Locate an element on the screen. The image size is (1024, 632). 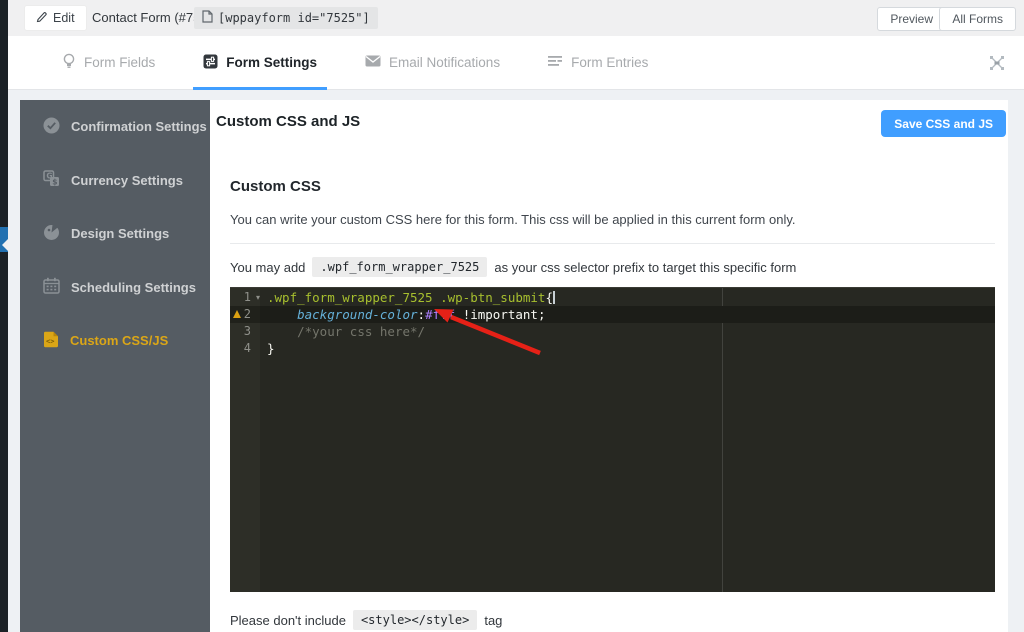
tab-form-fields: Form Fields is located at coordinates (108, 62).